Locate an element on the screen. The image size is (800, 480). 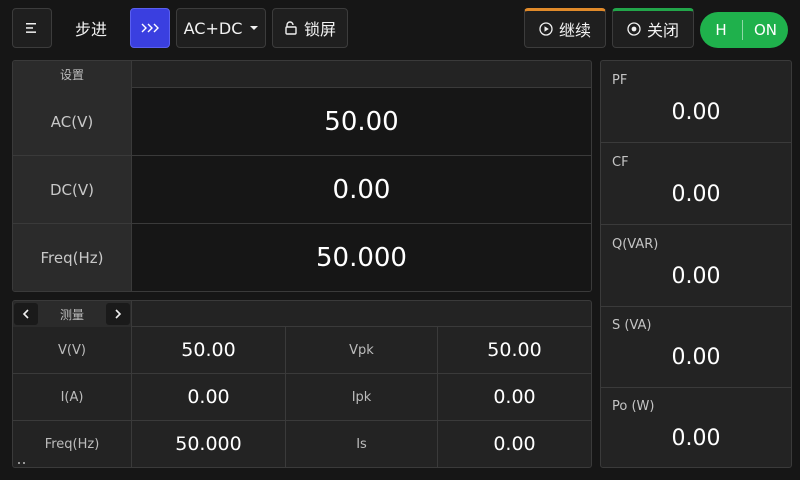
continue-label: 继续 is located at coordinates (574, 30).